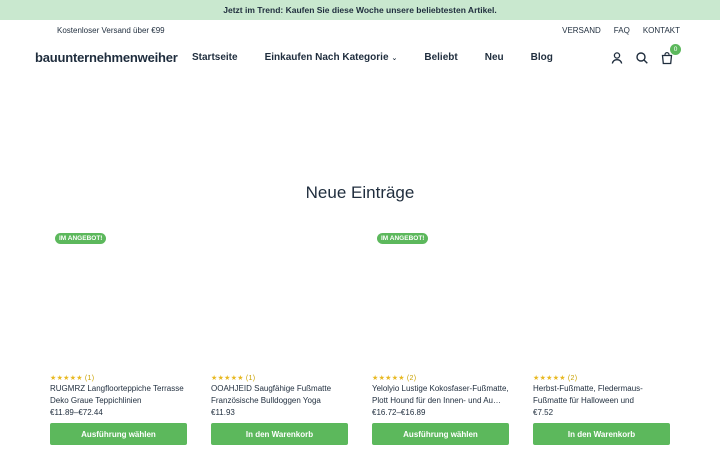 The width and height of the screenshot is (720, 450). I want to click on cart-icon: 0, so click(670, 54).